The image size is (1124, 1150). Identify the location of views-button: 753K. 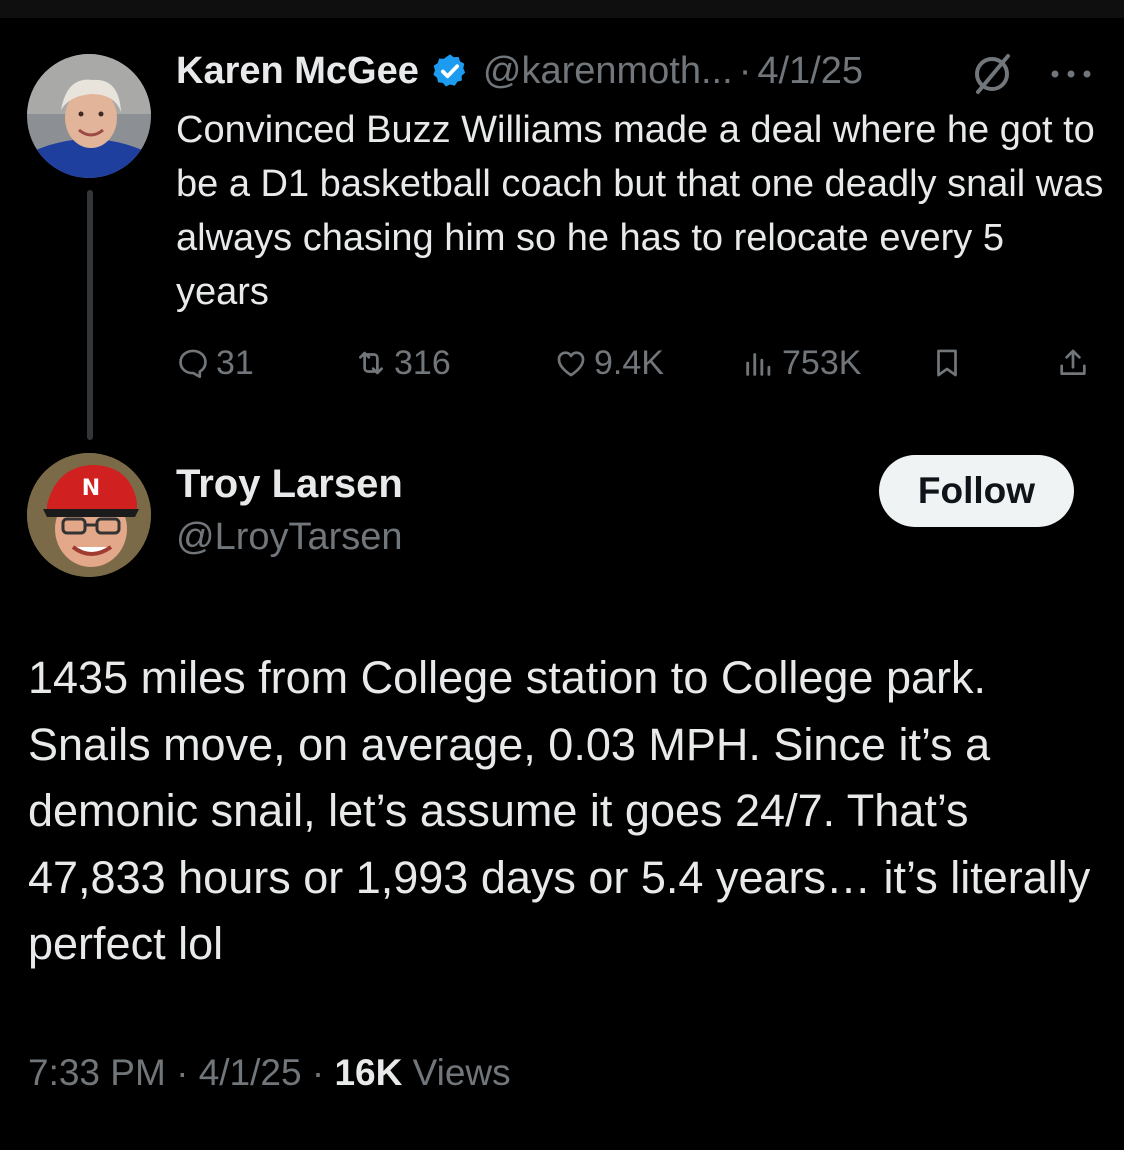
(801, 363).